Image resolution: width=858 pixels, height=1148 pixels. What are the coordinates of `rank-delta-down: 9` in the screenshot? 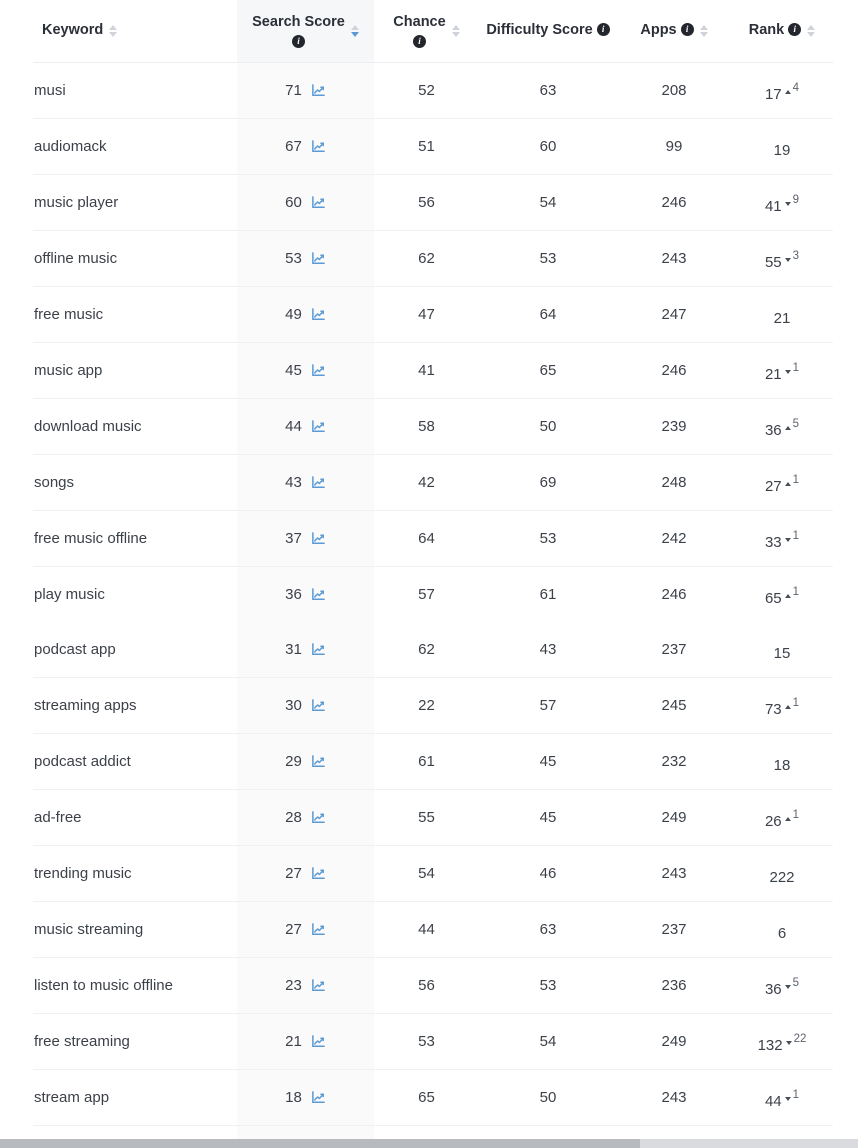 It's located at (791, 200).